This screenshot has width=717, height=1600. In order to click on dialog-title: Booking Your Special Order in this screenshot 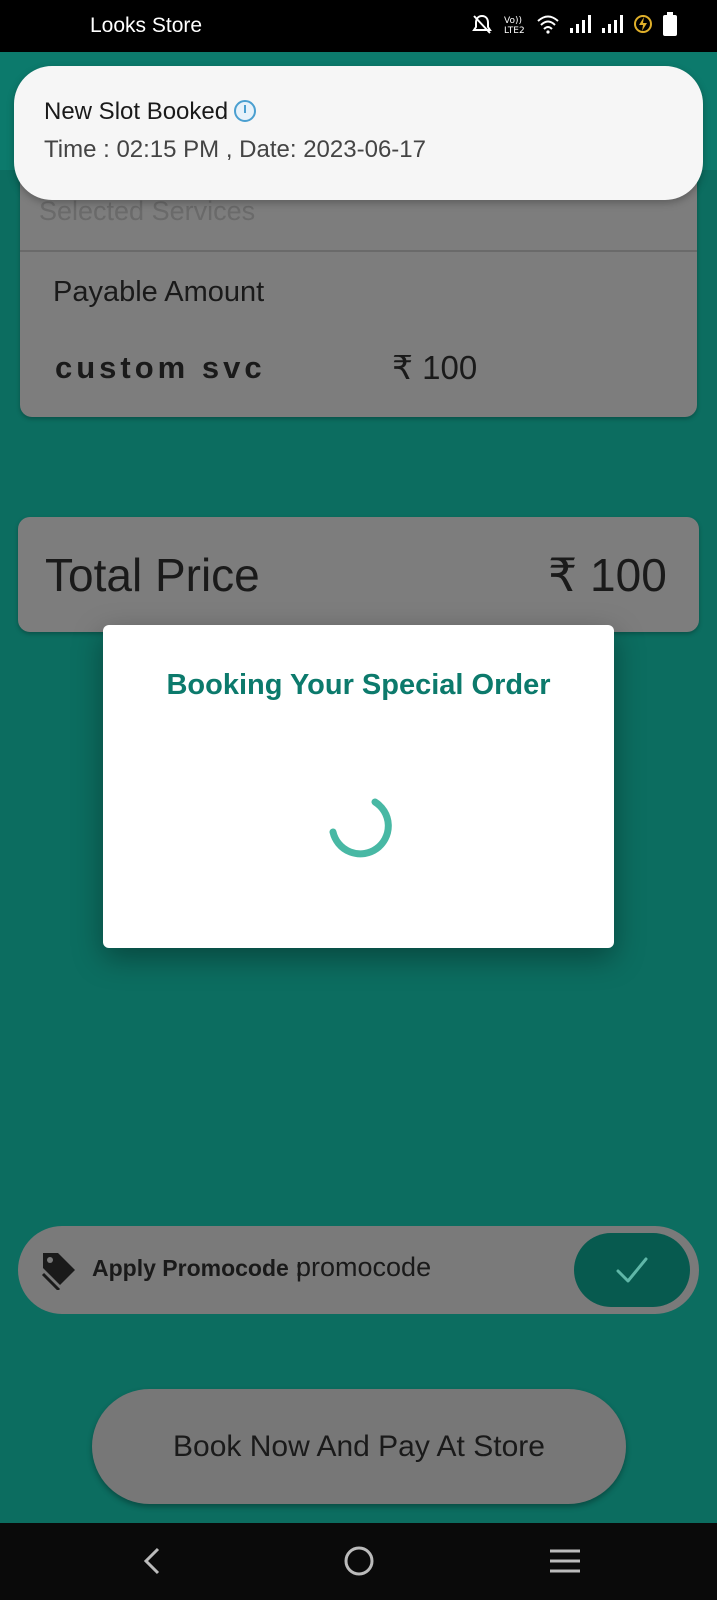, I will do `click(358, 685)`.